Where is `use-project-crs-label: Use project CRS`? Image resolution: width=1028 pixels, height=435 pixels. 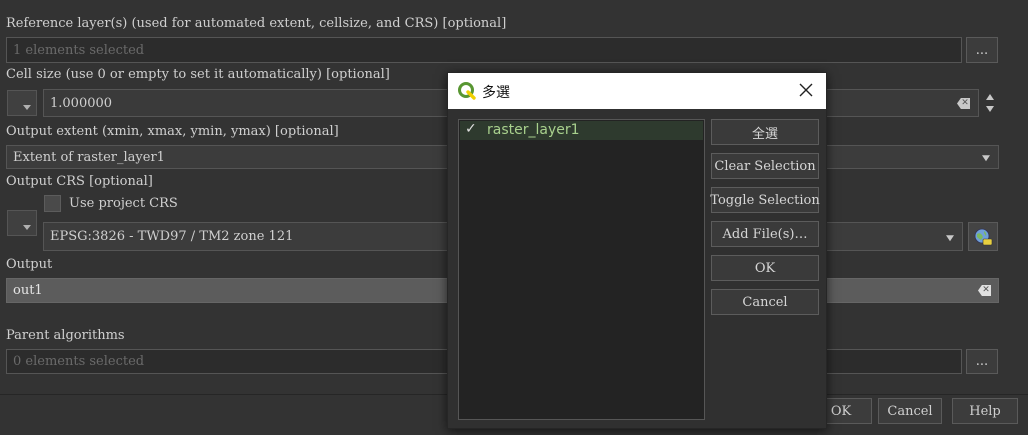 use-project-crs-label: Use project CRS is located at coordinates (123, 203).